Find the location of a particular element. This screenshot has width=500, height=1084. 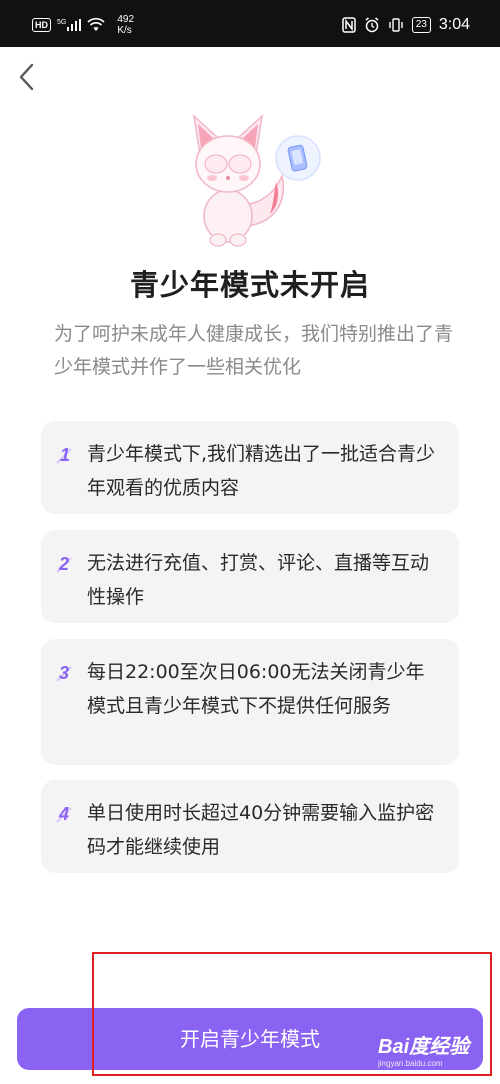

number-1-icon: 1 is located at coordinates (64, 455).